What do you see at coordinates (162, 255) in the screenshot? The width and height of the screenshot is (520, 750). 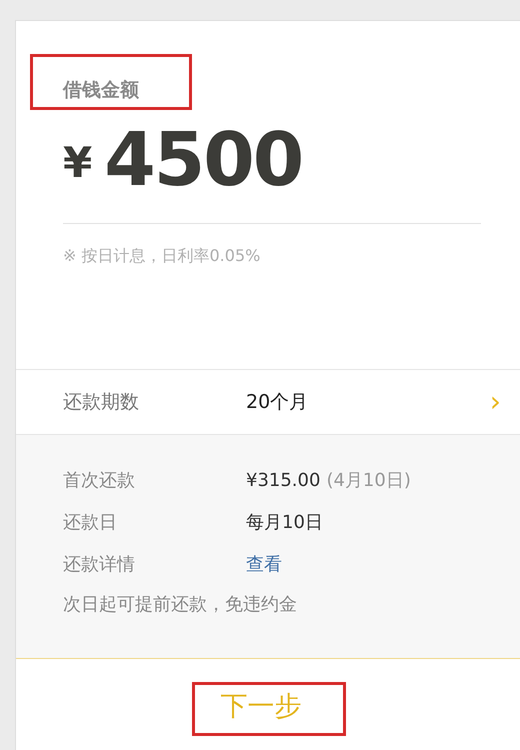 I see `interest-note: ※ 按日计息，日利率0.05%` at bounding box center [162, 255].